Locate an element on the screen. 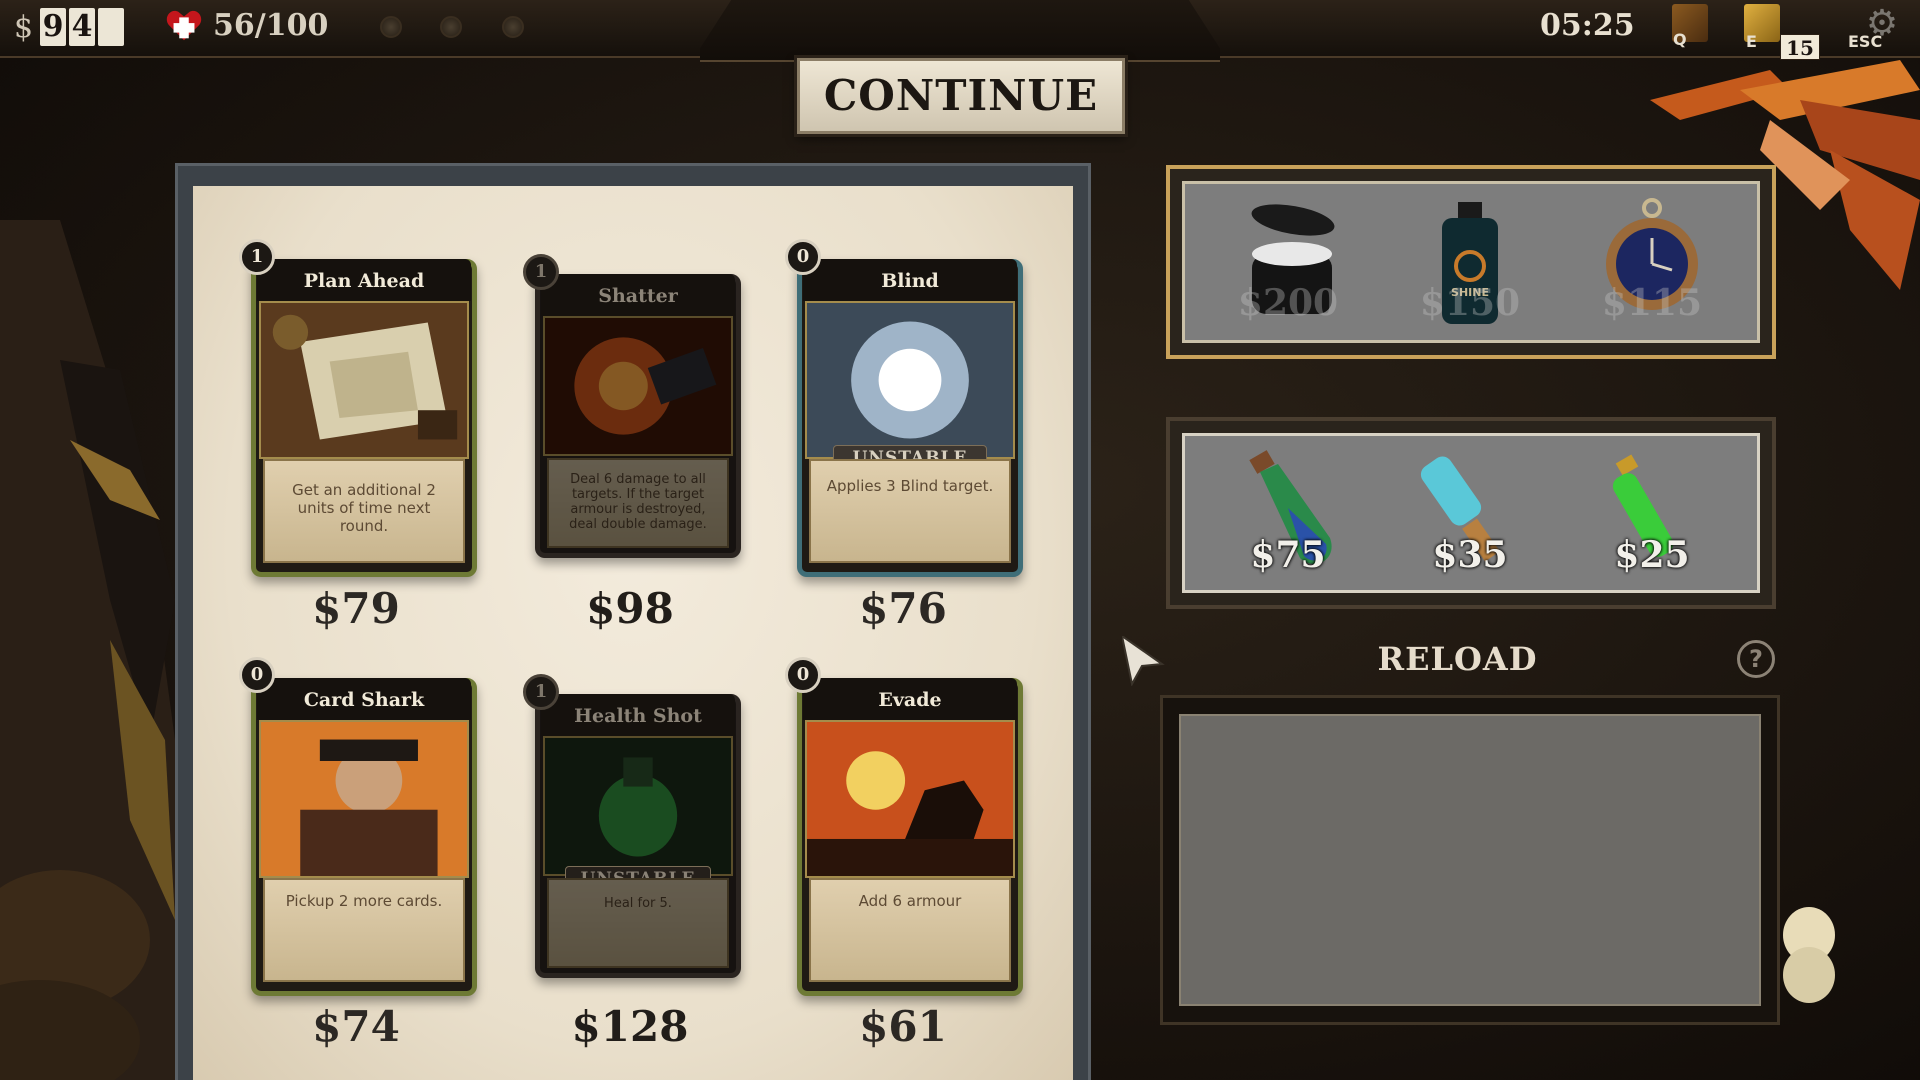 The image size is (1920, 1080). card-title: Shatter is located at coordinates (638, 295).